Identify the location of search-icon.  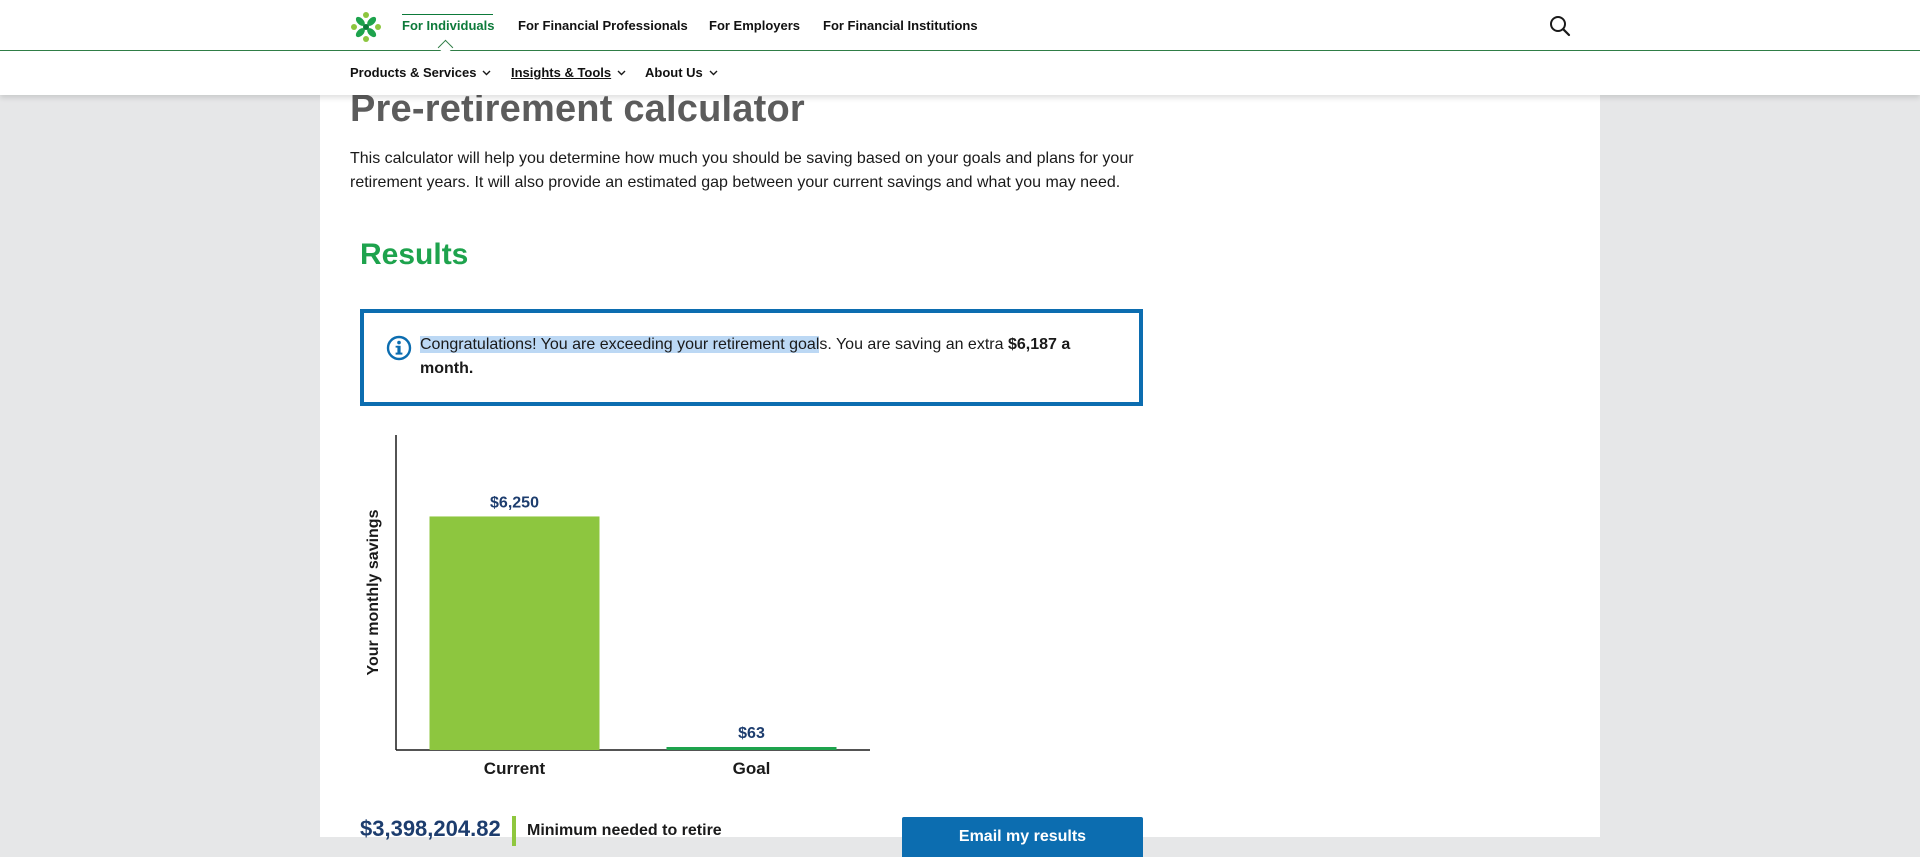
(1560, 26).